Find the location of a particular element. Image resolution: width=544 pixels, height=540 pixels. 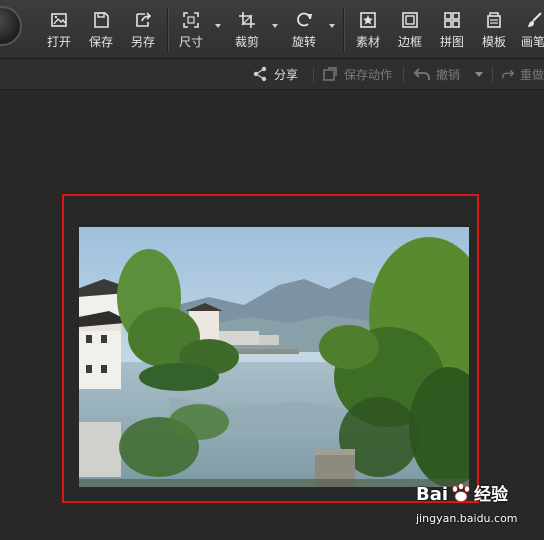

share-button: 分享 is located at coordinates (275, 74).